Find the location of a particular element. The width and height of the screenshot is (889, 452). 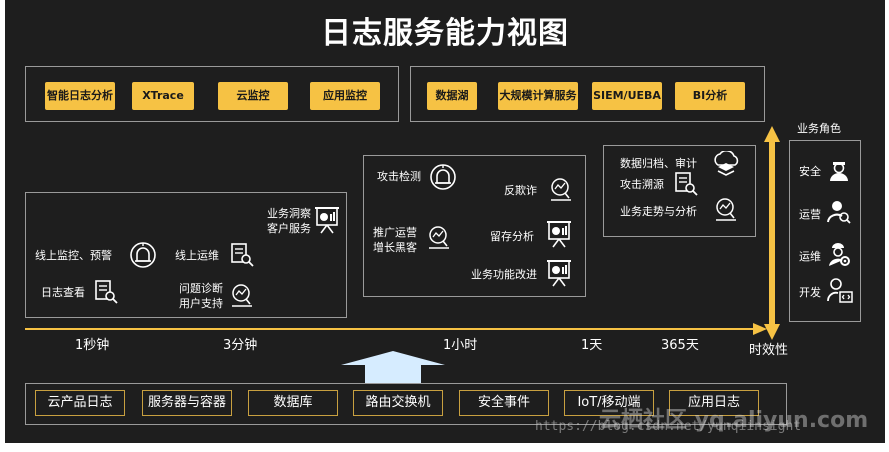

button-xtrace: XTrace is located at coordinates (163, 96).